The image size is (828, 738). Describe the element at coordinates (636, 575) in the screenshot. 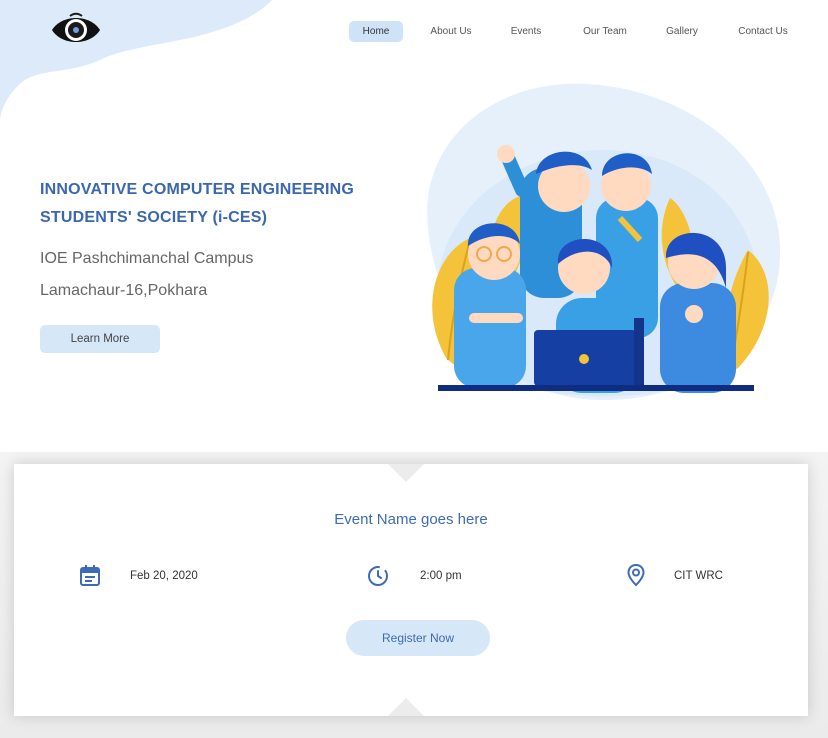

I see `location-pin-icon` at that location.